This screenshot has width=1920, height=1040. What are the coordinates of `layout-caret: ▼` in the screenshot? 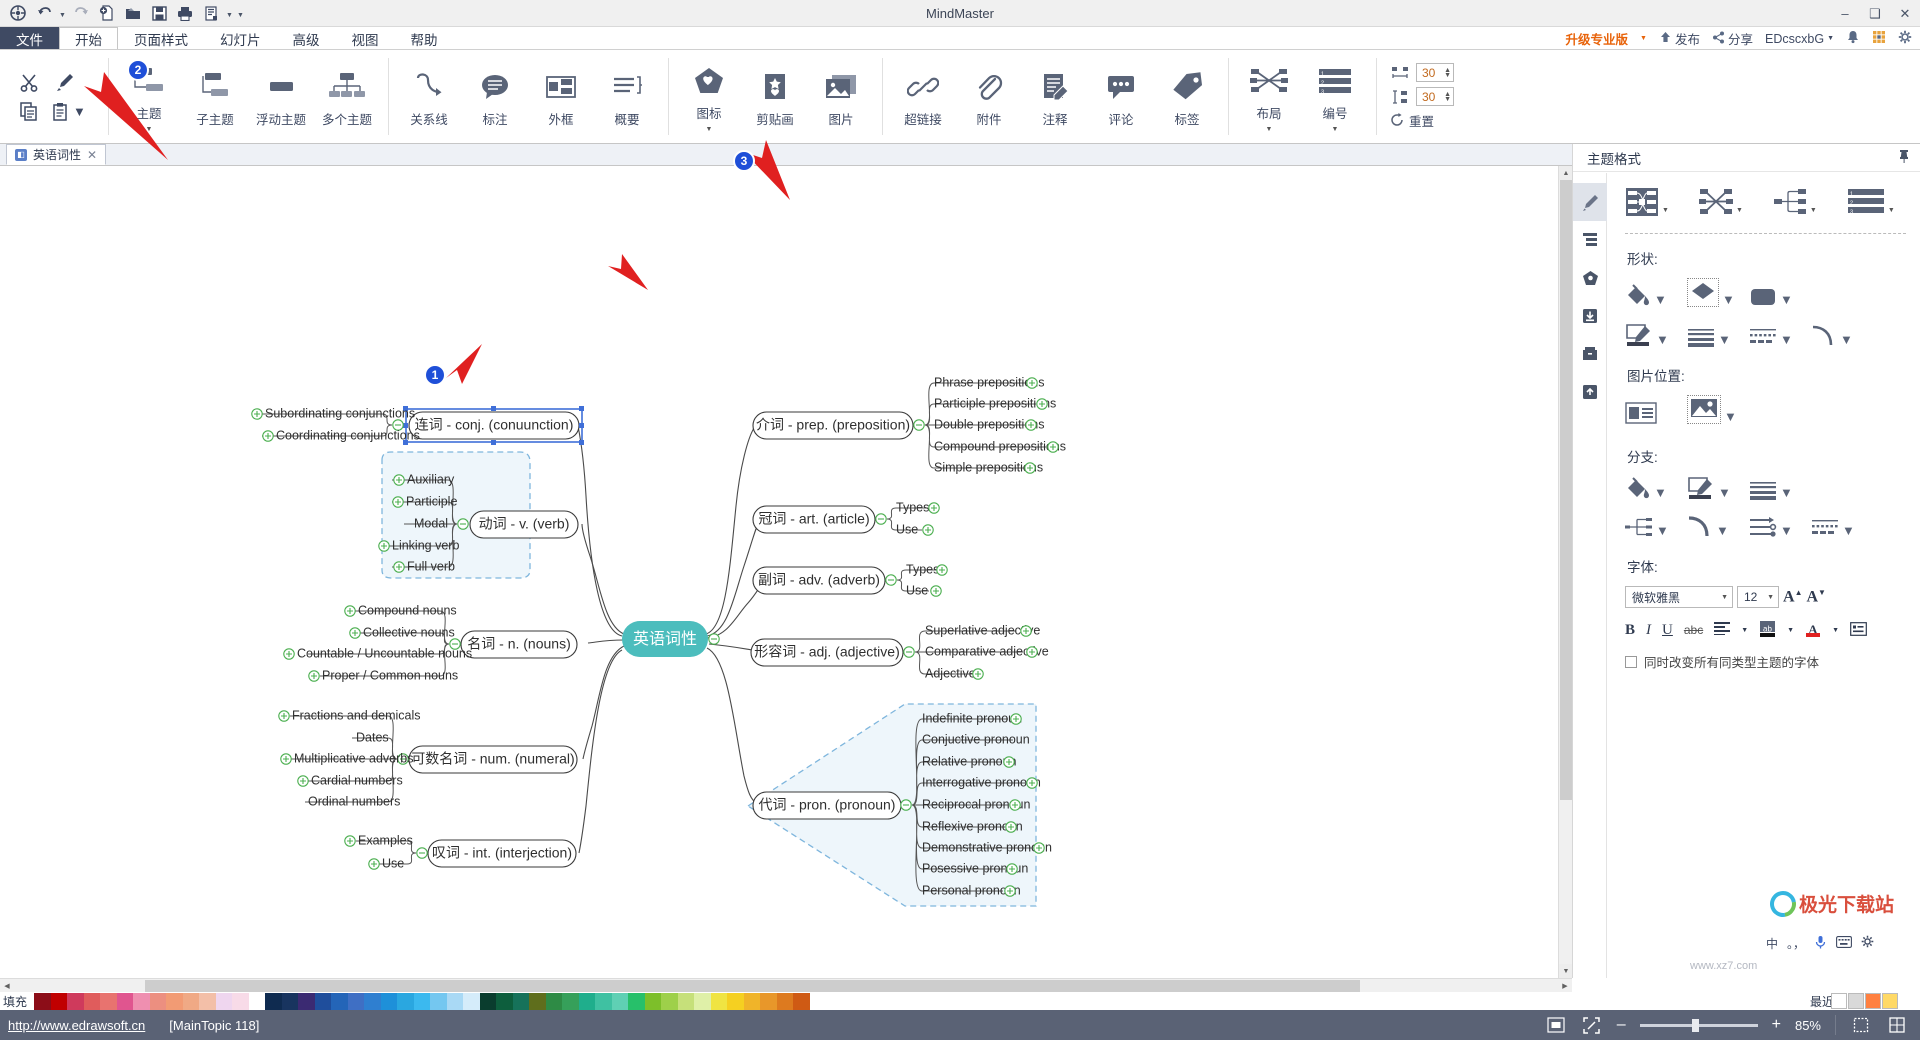 It's located at (1269, 129).